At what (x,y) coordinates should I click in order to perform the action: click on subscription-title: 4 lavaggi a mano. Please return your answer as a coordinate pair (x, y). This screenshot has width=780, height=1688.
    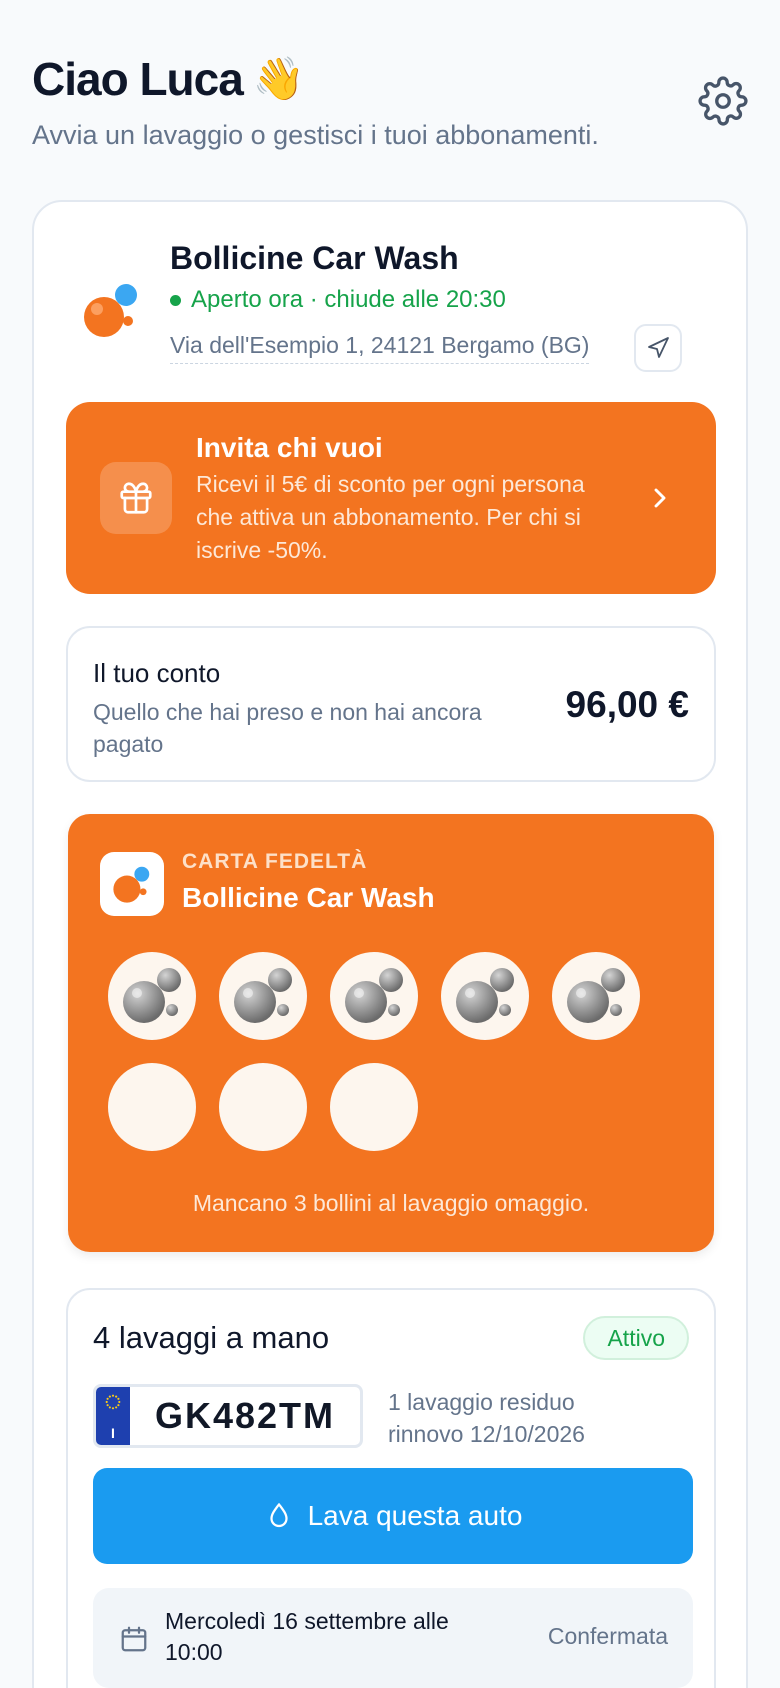
    Looking at the image, I should click on (211, 1337).